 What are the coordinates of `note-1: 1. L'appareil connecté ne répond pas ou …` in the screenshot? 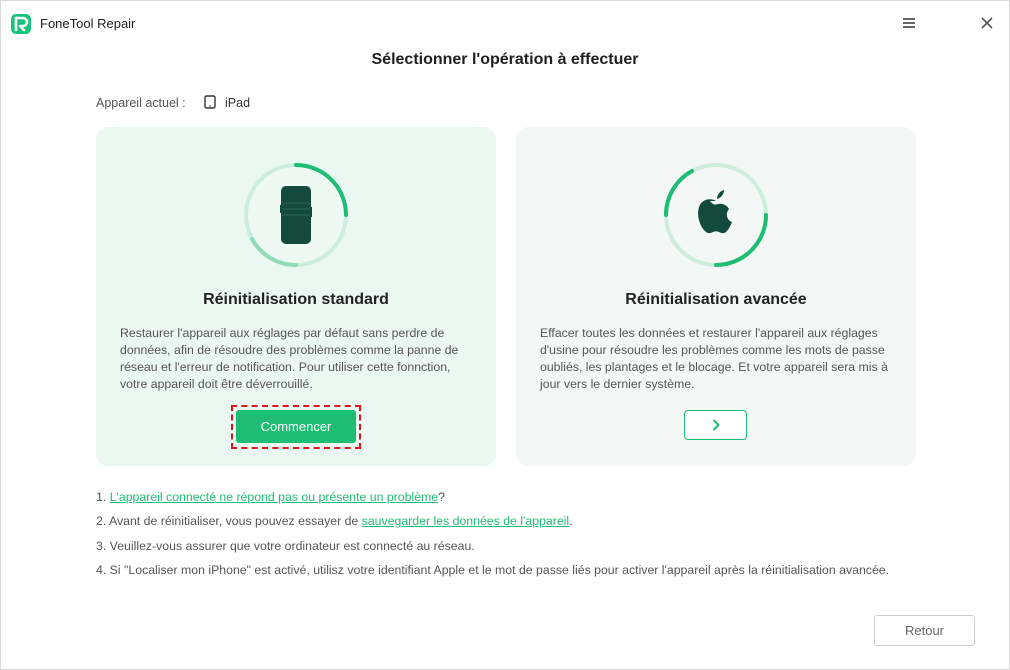 It's located at (270, 497).